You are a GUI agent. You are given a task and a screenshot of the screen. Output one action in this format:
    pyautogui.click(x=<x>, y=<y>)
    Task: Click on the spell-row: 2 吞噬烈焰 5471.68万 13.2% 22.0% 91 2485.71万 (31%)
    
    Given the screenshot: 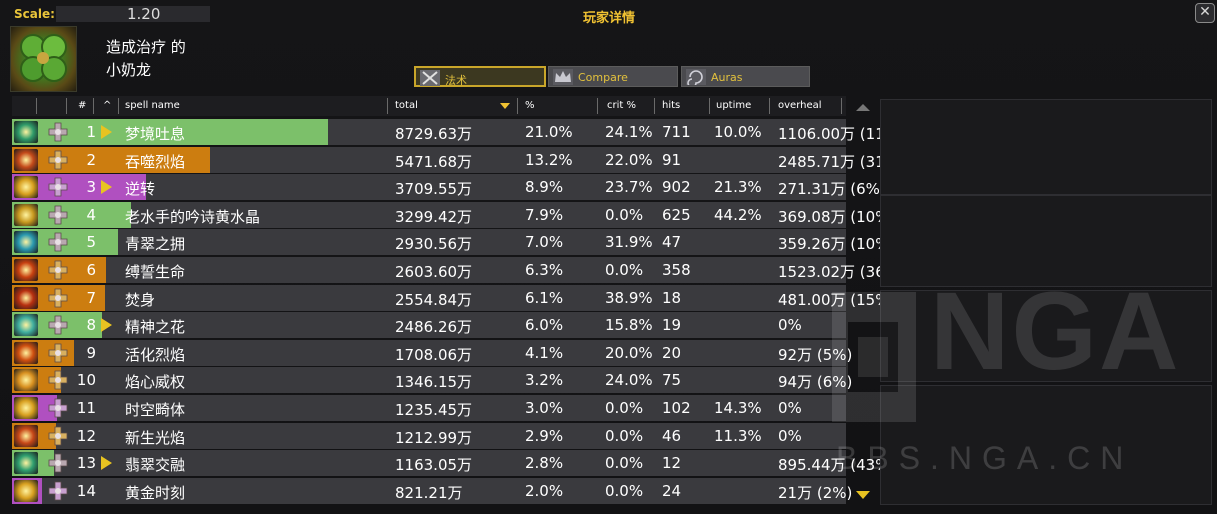 What is the action you would take?
    pyautogui.click(x=458, y=160)
    